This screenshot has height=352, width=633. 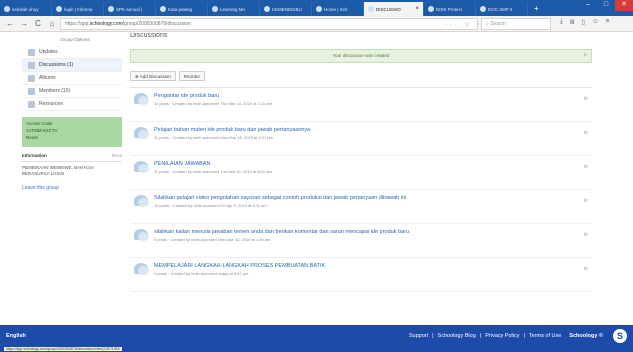 What do you see at coordinates (72, 137) in the screenshot?
I see `access-code-reset: Reset` at bounding box center [72, 137].